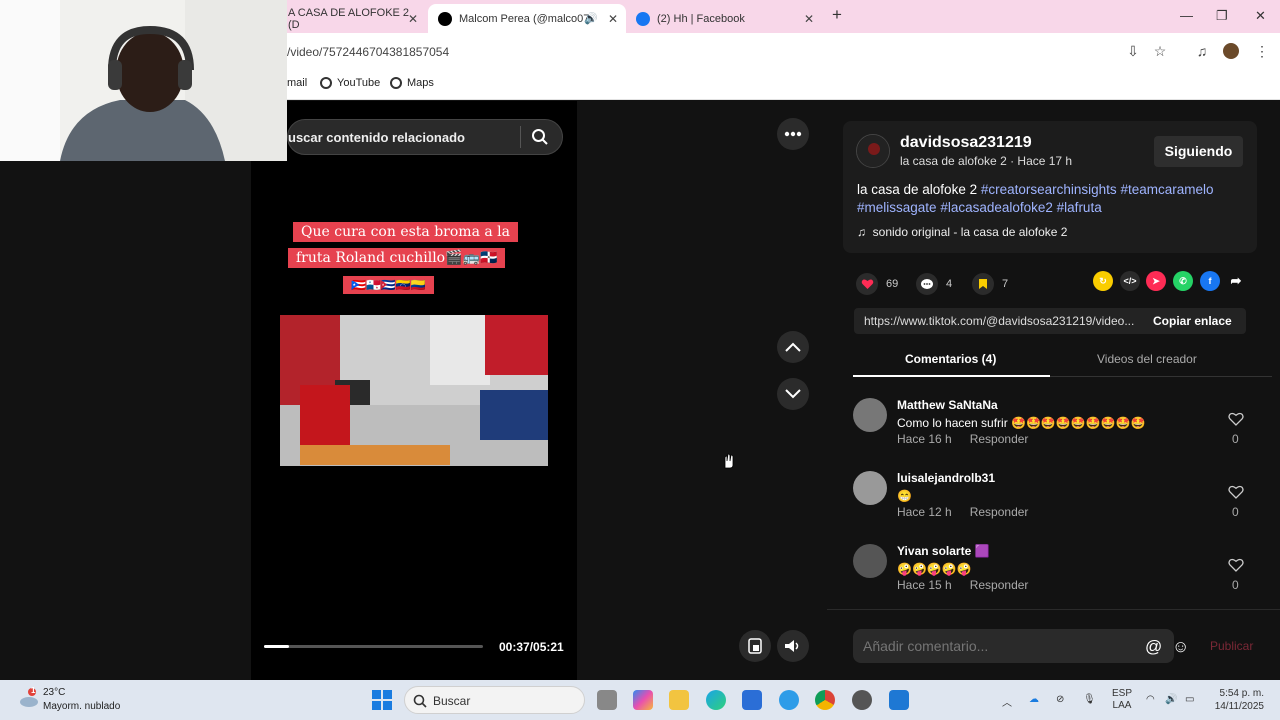 This screenshot has height=720, width=1280. Describe the element at coordinates (1007, 701) in the screenshot. I see `show-hidden-icons: ︿` at that location.